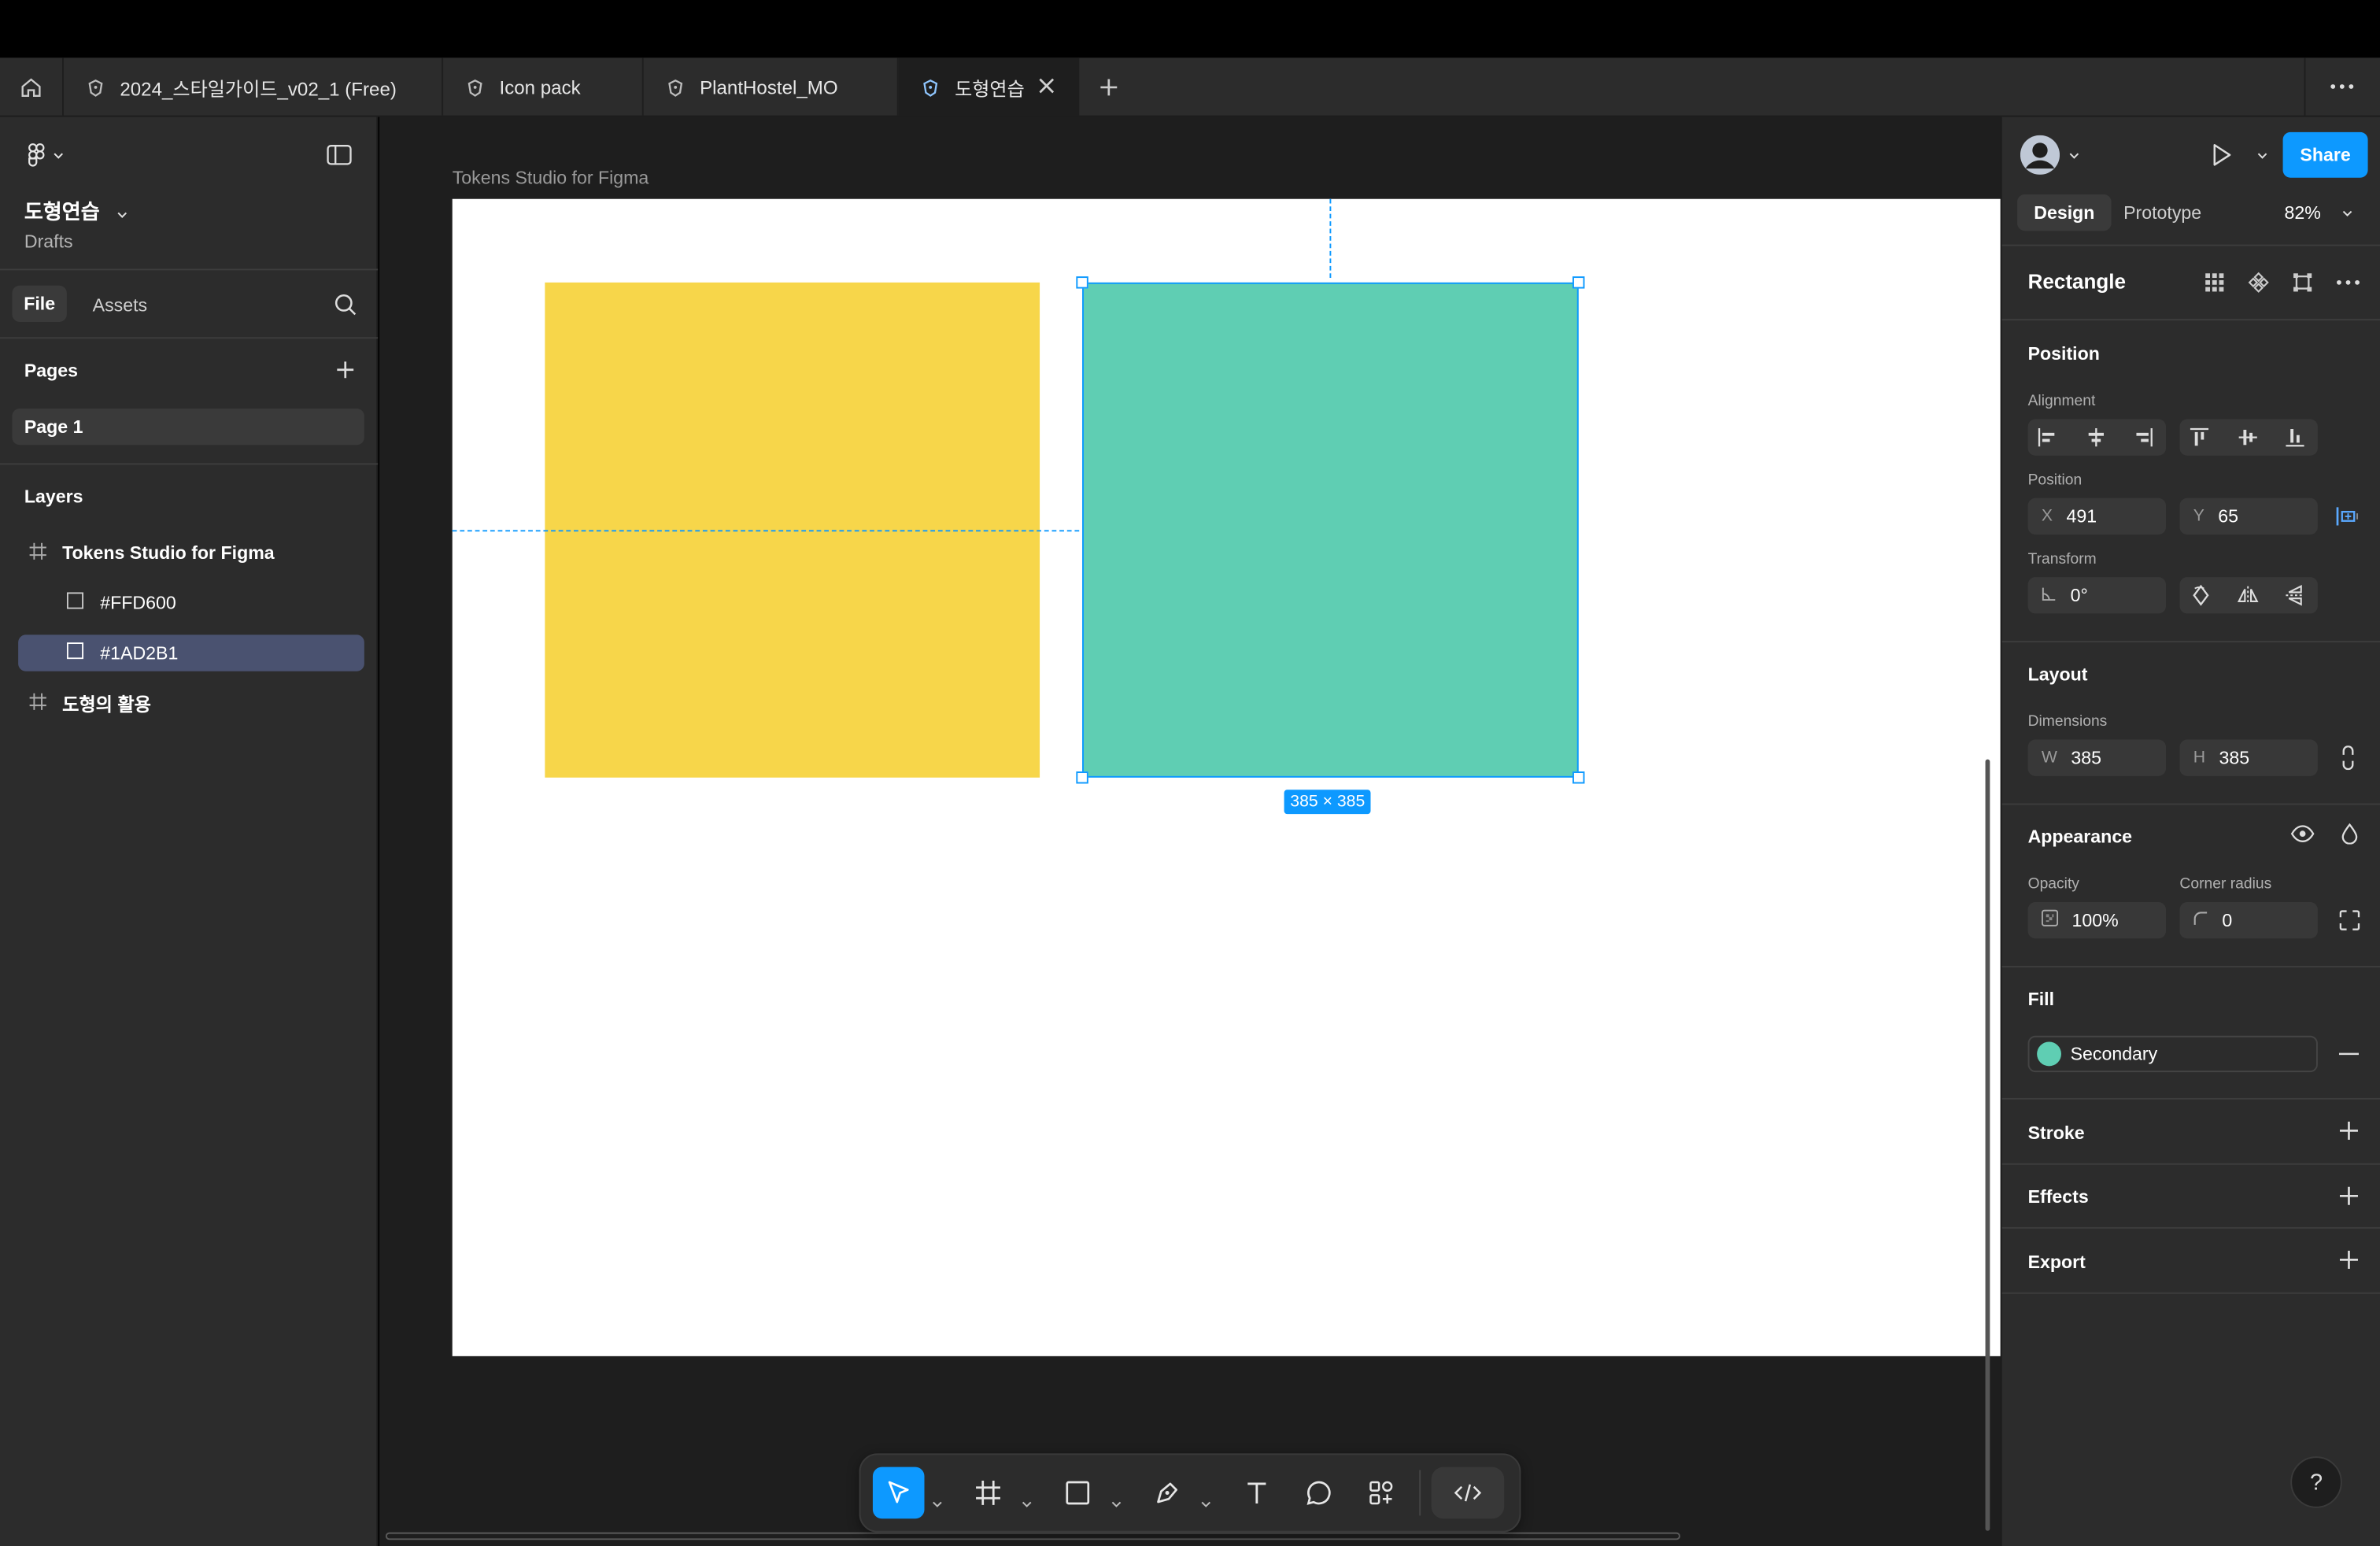 This screenshot has height=1546, width=2380. Describe the element at coordinates (2049, 155) in the screenshot. I see `avatar` at that location.